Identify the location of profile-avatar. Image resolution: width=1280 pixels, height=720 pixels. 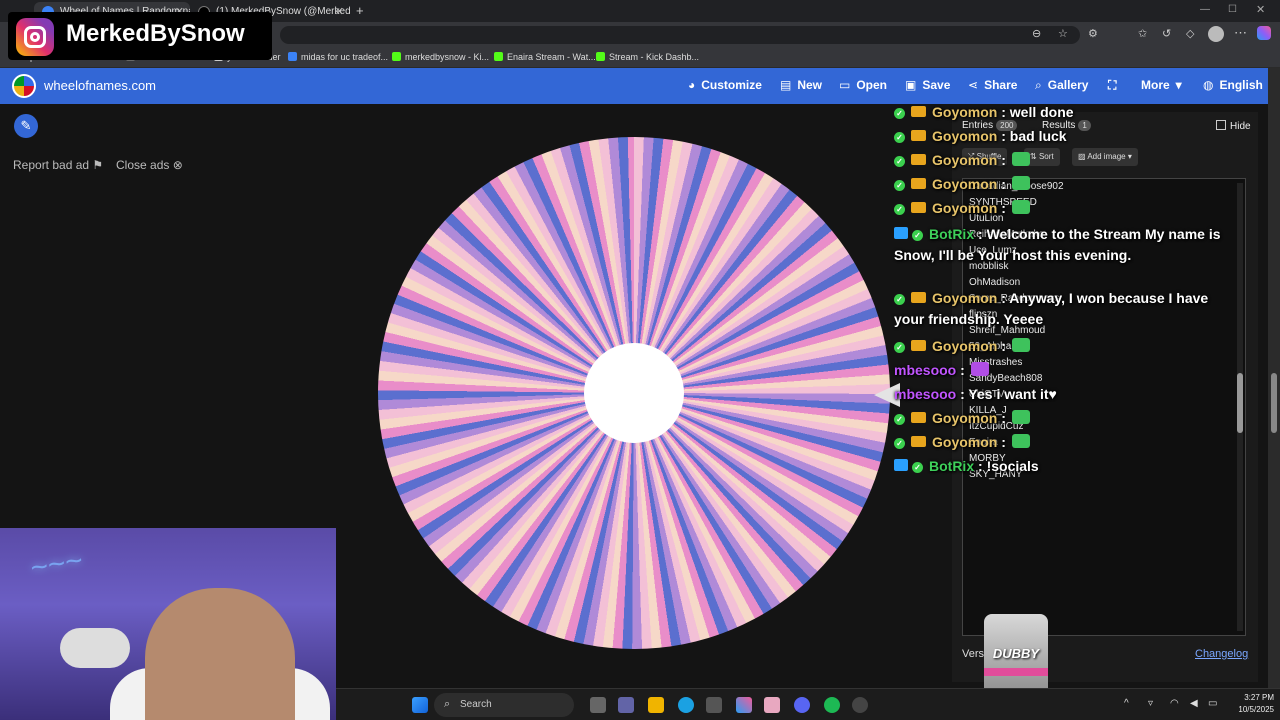
(1216, 34).